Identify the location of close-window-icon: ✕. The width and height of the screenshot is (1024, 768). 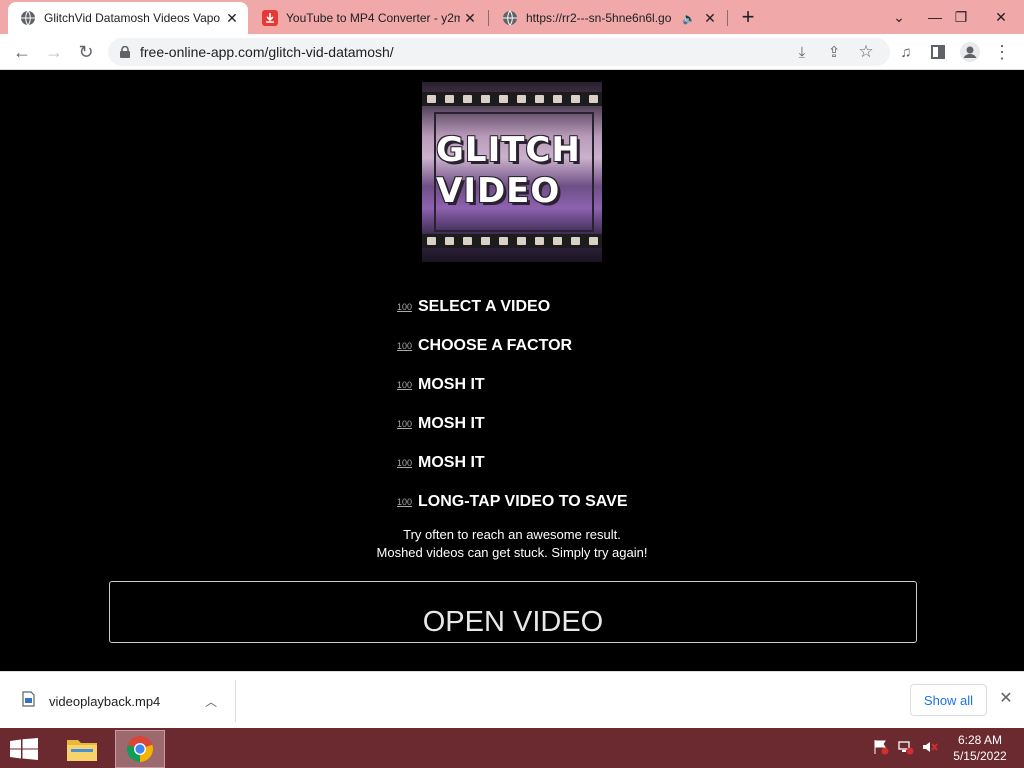
(1001, 17).